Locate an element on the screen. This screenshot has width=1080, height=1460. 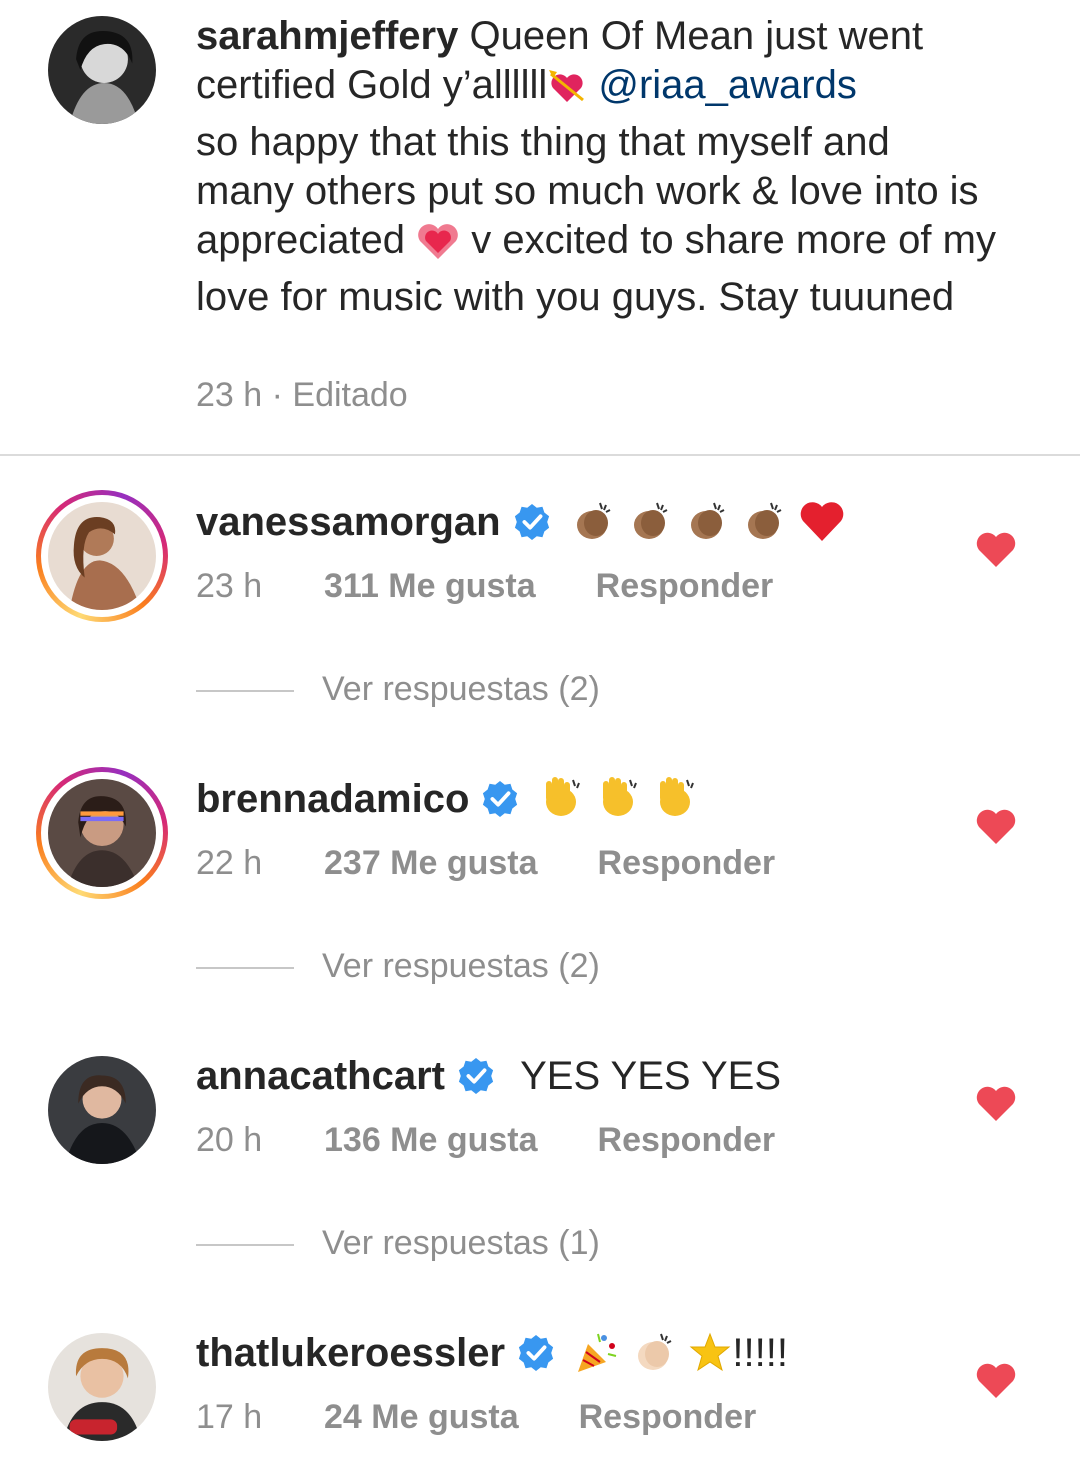
comment-time: 20 h is located at coordinates (229, 1140).